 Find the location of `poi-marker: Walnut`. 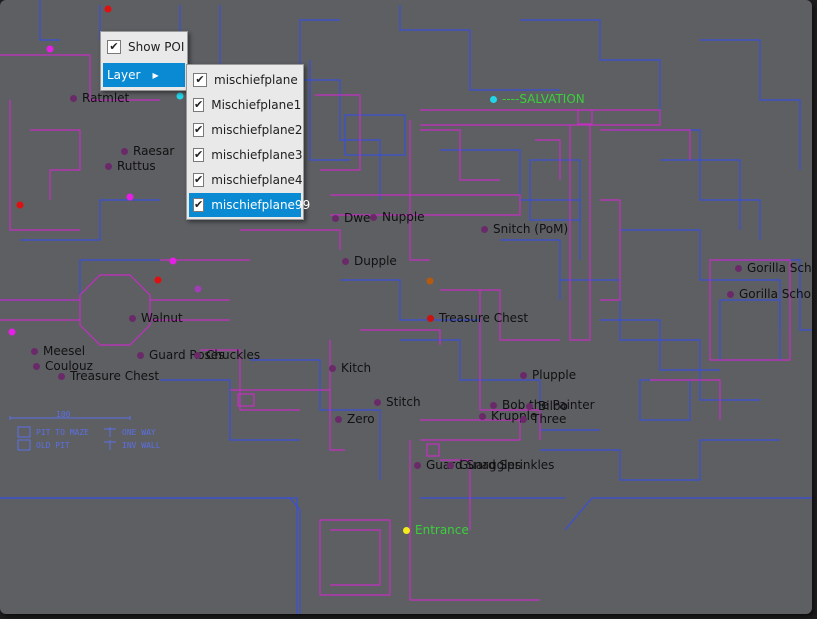

poi-marker: Walnut is located at coordinates (156, 318).